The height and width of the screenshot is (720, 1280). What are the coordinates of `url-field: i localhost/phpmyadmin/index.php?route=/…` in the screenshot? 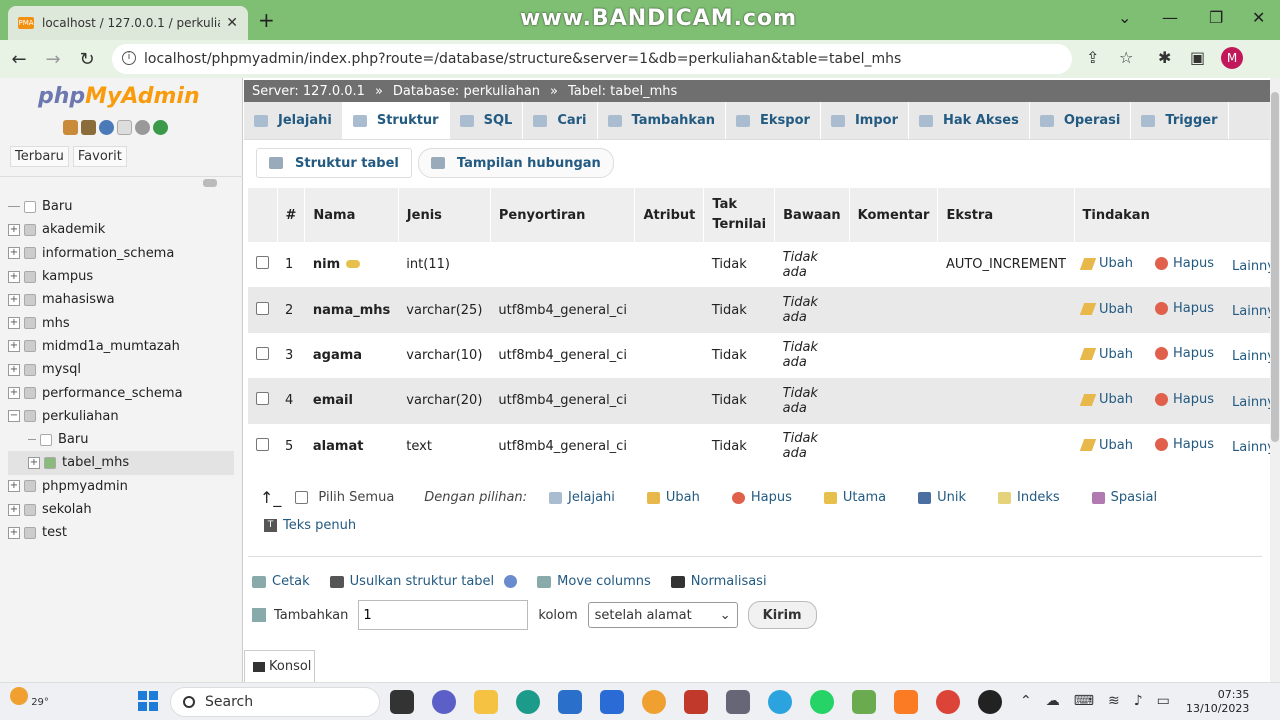 It's located at (592, 59).